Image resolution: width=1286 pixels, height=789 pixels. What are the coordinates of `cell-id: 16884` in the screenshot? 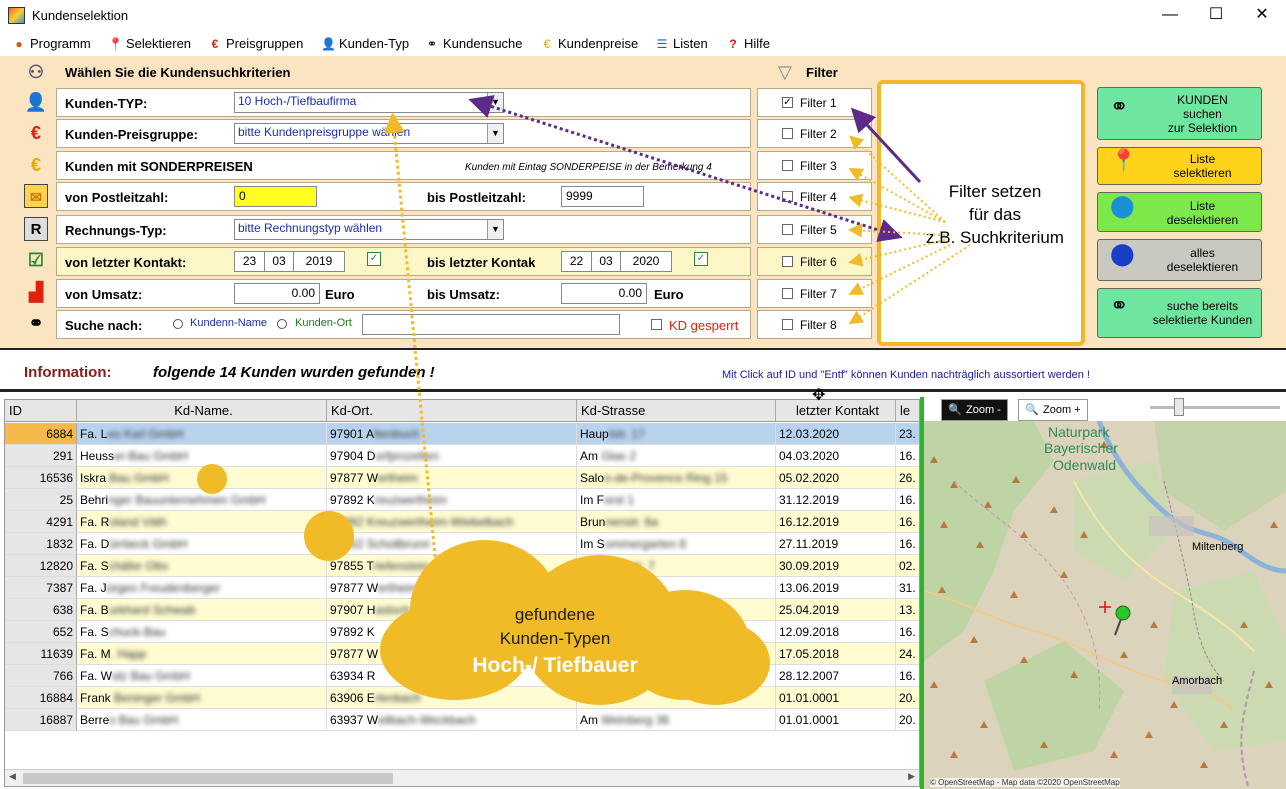 It's located at (41, 698).